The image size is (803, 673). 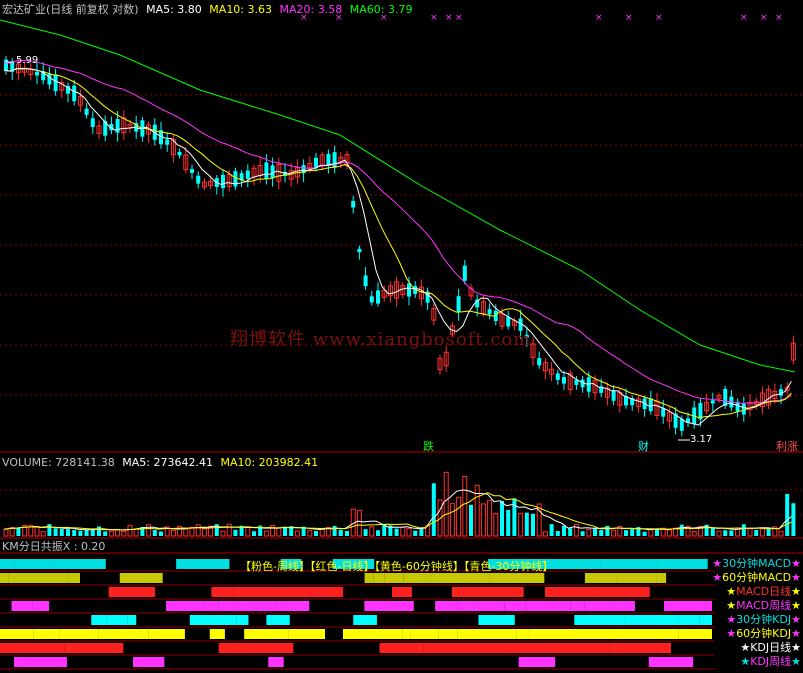 I want to click on event-marker-lizhang: 利涨, so click(x=787, y=446).